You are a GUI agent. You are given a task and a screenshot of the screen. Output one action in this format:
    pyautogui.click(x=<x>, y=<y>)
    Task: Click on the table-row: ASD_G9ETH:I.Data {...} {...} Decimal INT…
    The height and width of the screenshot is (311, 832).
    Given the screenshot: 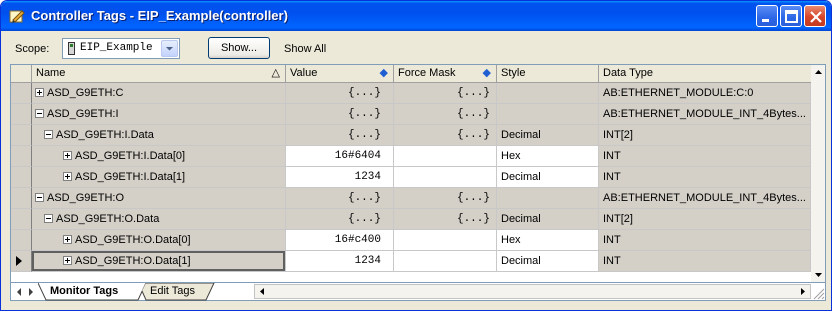 What is the action you would take?
    pyautogui.click(x=411, y=135)
    